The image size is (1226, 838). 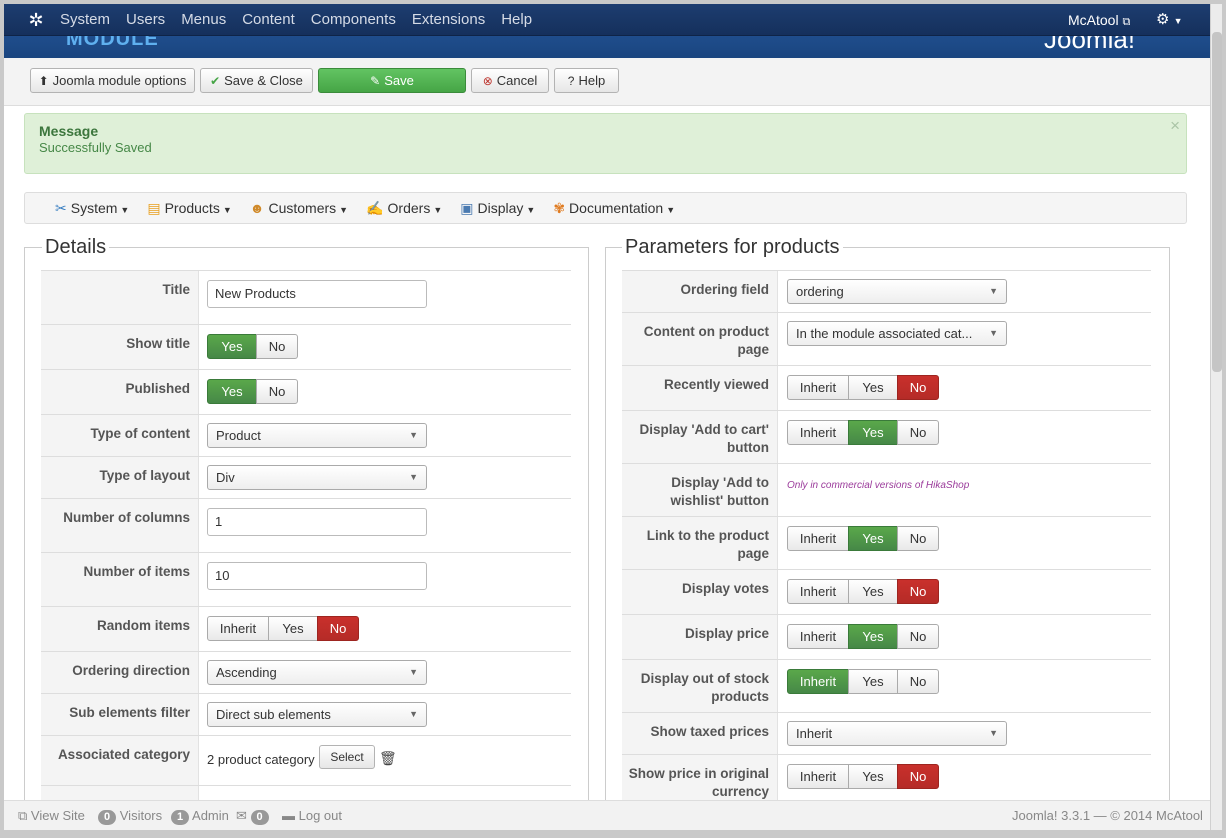 What do you see at coordinates (312, 815) in the screenshot?
I see `logout-link: ▬ Log out` at bounding box center [312, 815].